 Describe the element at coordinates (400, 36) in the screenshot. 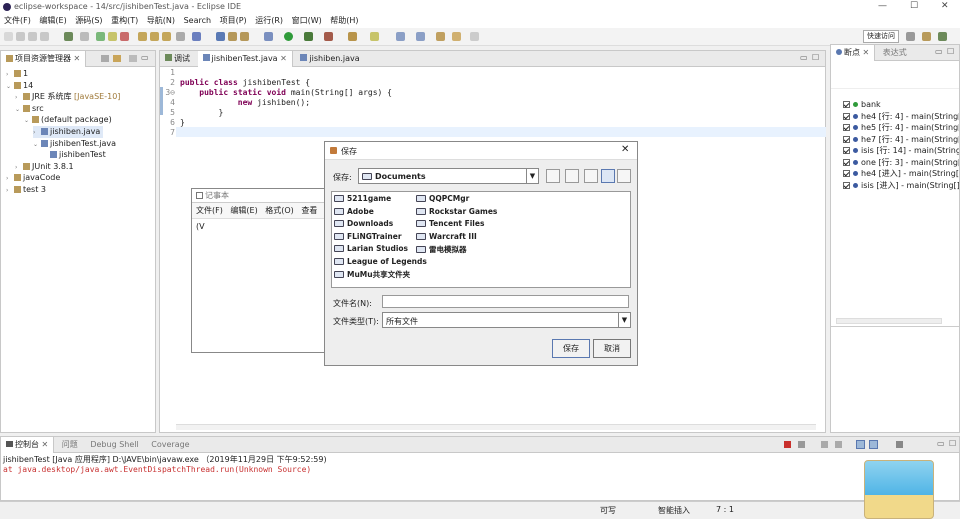

I see `next-annotation-icon` at that location.